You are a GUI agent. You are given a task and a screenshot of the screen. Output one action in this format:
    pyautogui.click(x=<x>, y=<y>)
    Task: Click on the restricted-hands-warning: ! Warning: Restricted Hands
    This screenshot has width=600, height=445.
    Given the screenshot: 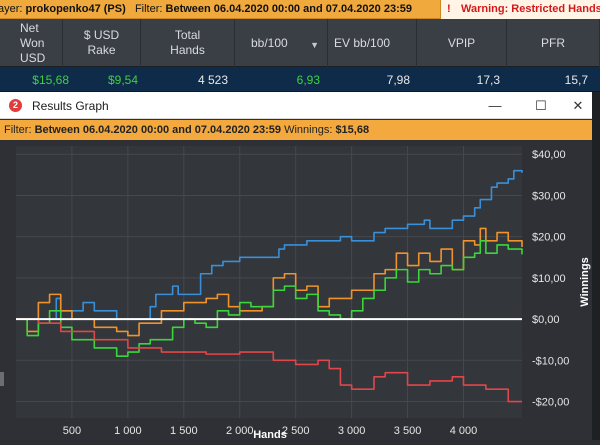 What is the action you would take?
    pyautogui.click(x=520, y=9)
    